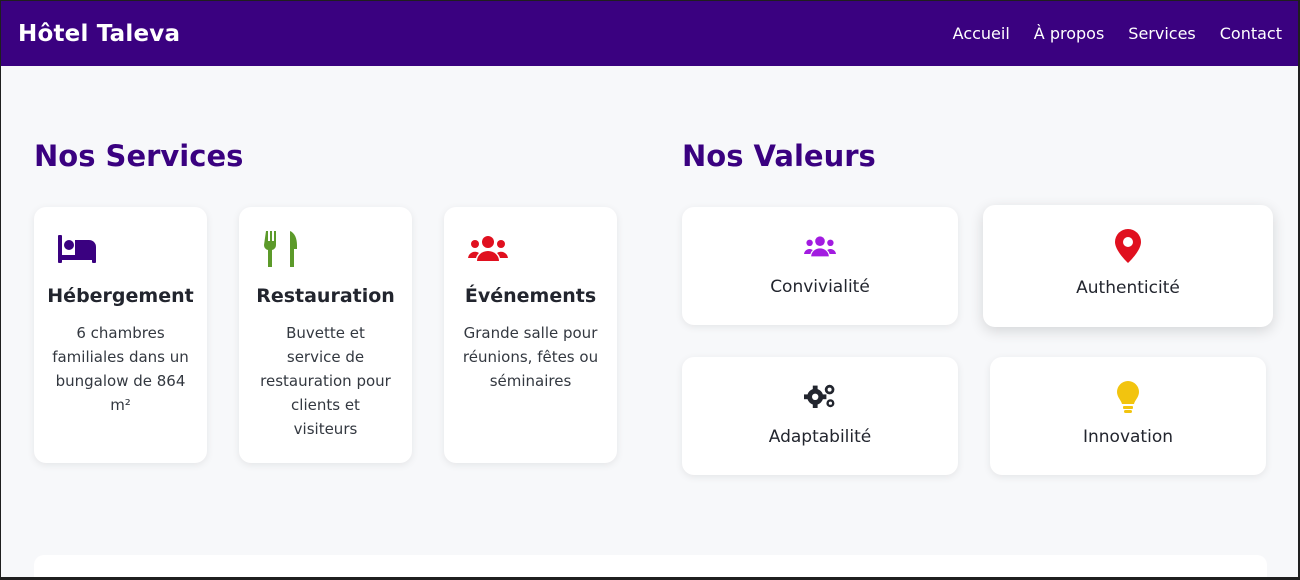 Image resolution: width=1300 pixels, height=580 pixels. What do you see at coordinates (530, 296) in the screenshot?
I see `service-title: Événements` at bounding box center [530, 296].